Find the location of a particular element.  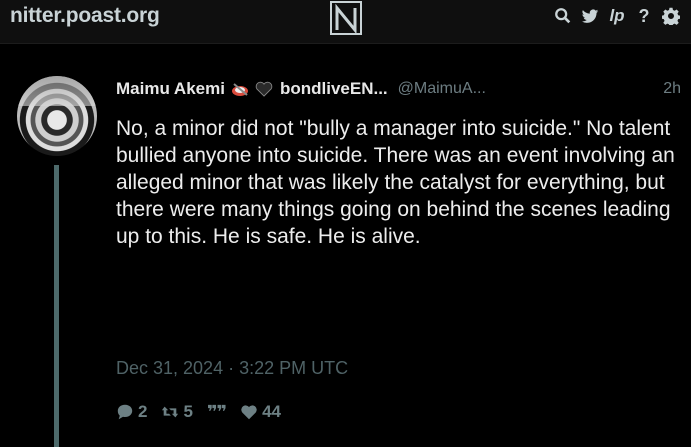

thread-line is located at coordinates (56, 306).